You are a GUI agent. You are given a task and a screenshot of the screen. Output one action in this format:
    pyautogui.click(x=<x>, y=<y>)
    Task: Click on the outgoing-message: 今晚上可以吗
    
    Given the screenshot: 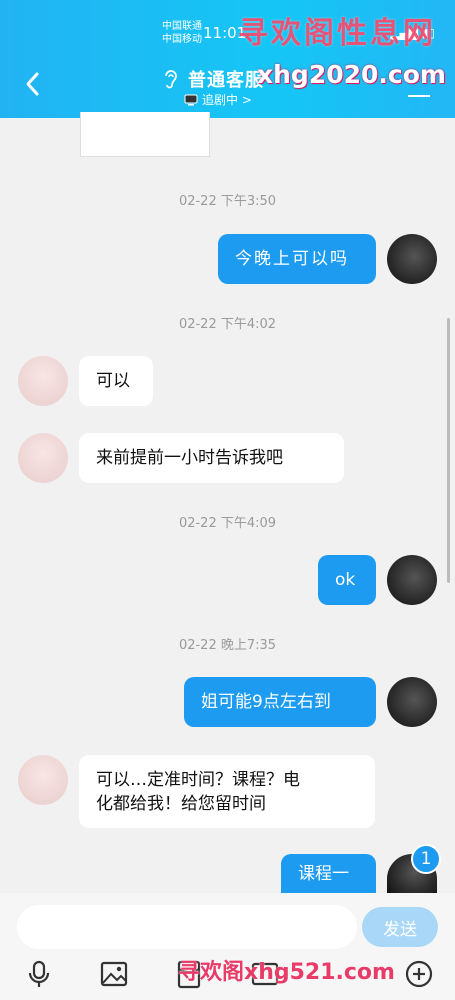 What is the action you would take?
    pyautogui.click(x=297, y=259)
    